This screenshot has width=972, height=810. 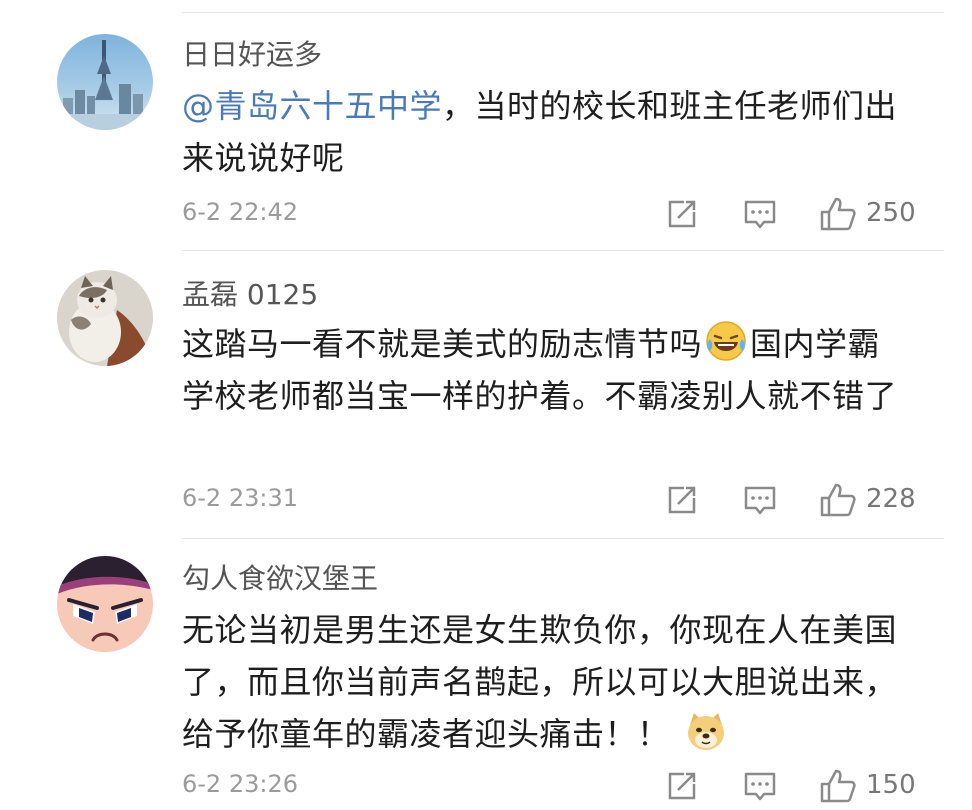 What do you see at coordinates (240, 212) in the screenshot?
I see `timestamp: 6-2 22:42` at bounding box center [240, 212].